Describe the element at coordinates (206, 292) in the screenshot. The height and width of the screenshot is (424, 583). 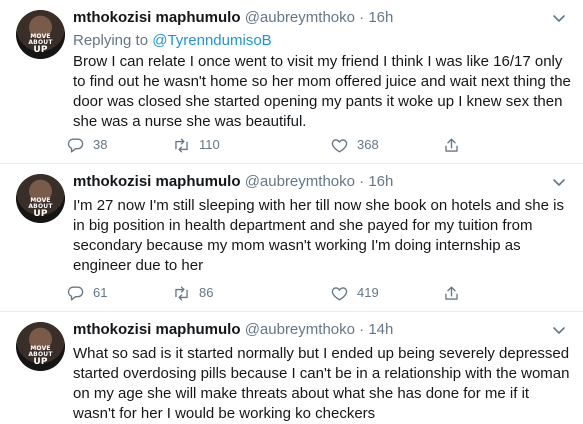
I see `retweet-count: 86` at that location.